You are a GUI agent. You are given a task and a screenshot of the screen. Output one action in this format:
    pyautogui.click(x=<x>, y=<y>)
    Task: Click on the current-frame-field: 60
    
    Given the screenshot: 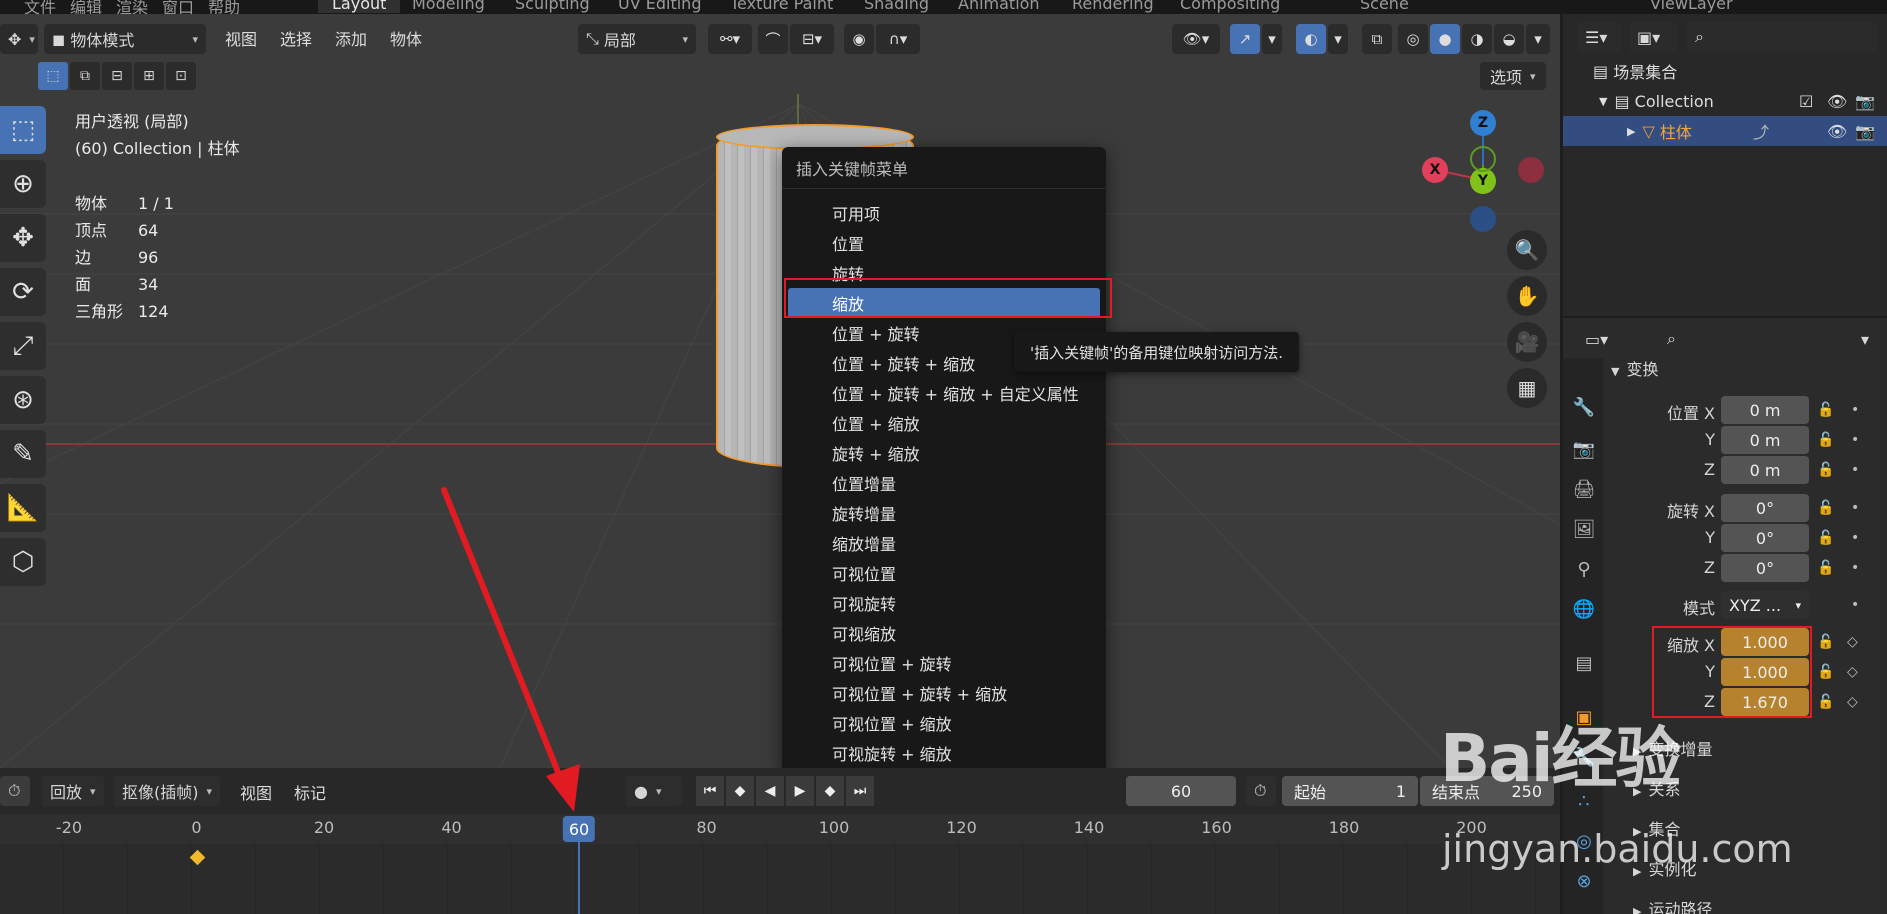 What is the action you would take?
    pyautogui.click(x=1181, y=791)
    